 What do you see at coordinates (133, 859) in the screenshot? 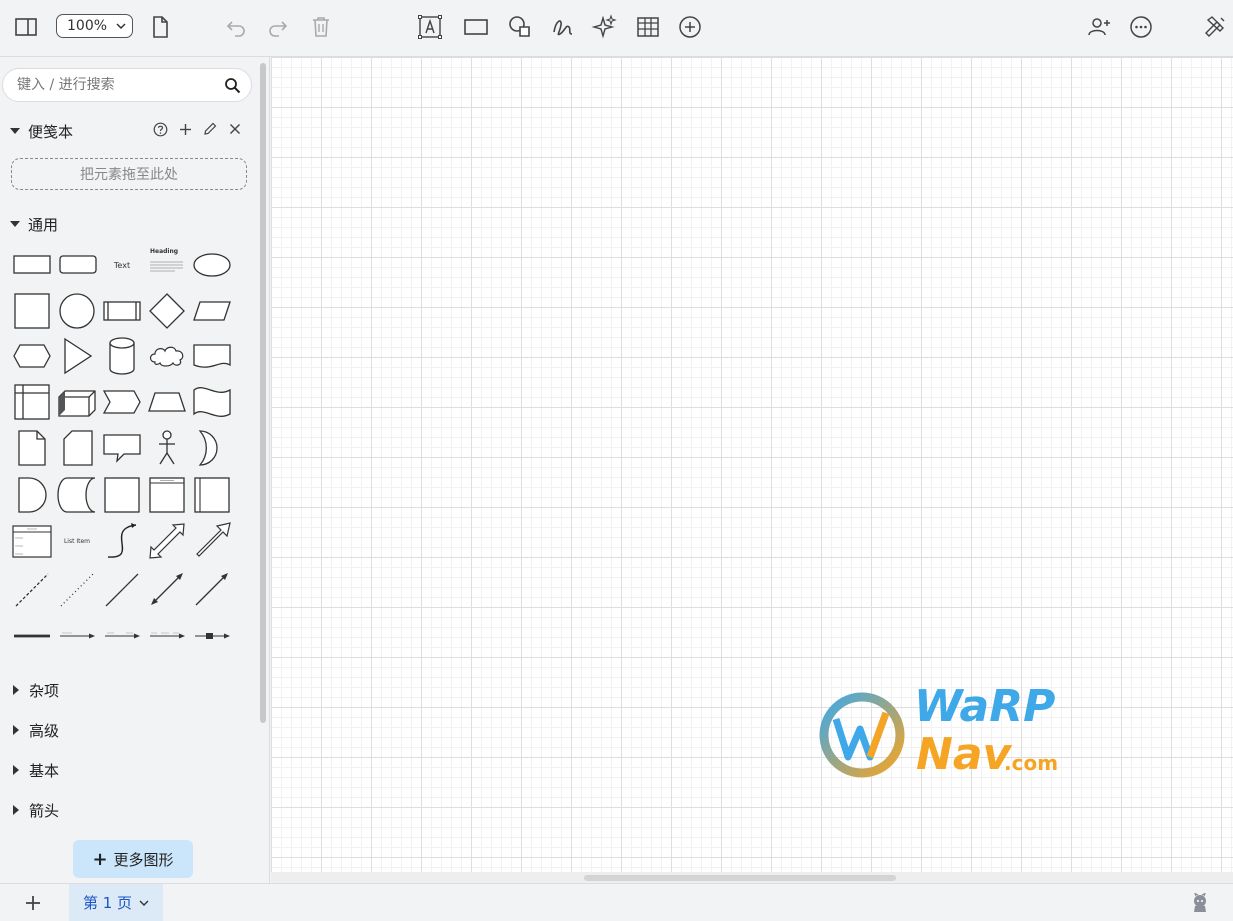
I see `more-shapes-button: + 更多图形` at bounding box center [133, 859].